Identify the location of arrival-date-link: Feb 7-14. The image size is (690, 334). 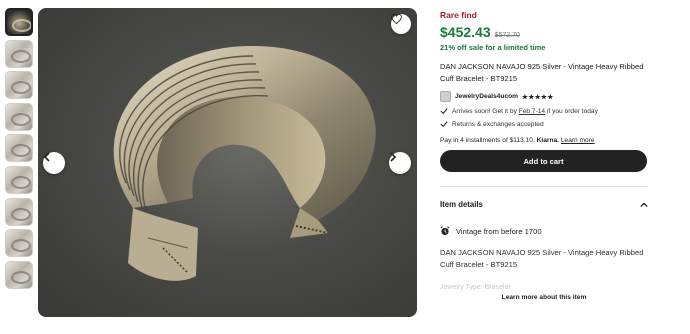
(532, 111).